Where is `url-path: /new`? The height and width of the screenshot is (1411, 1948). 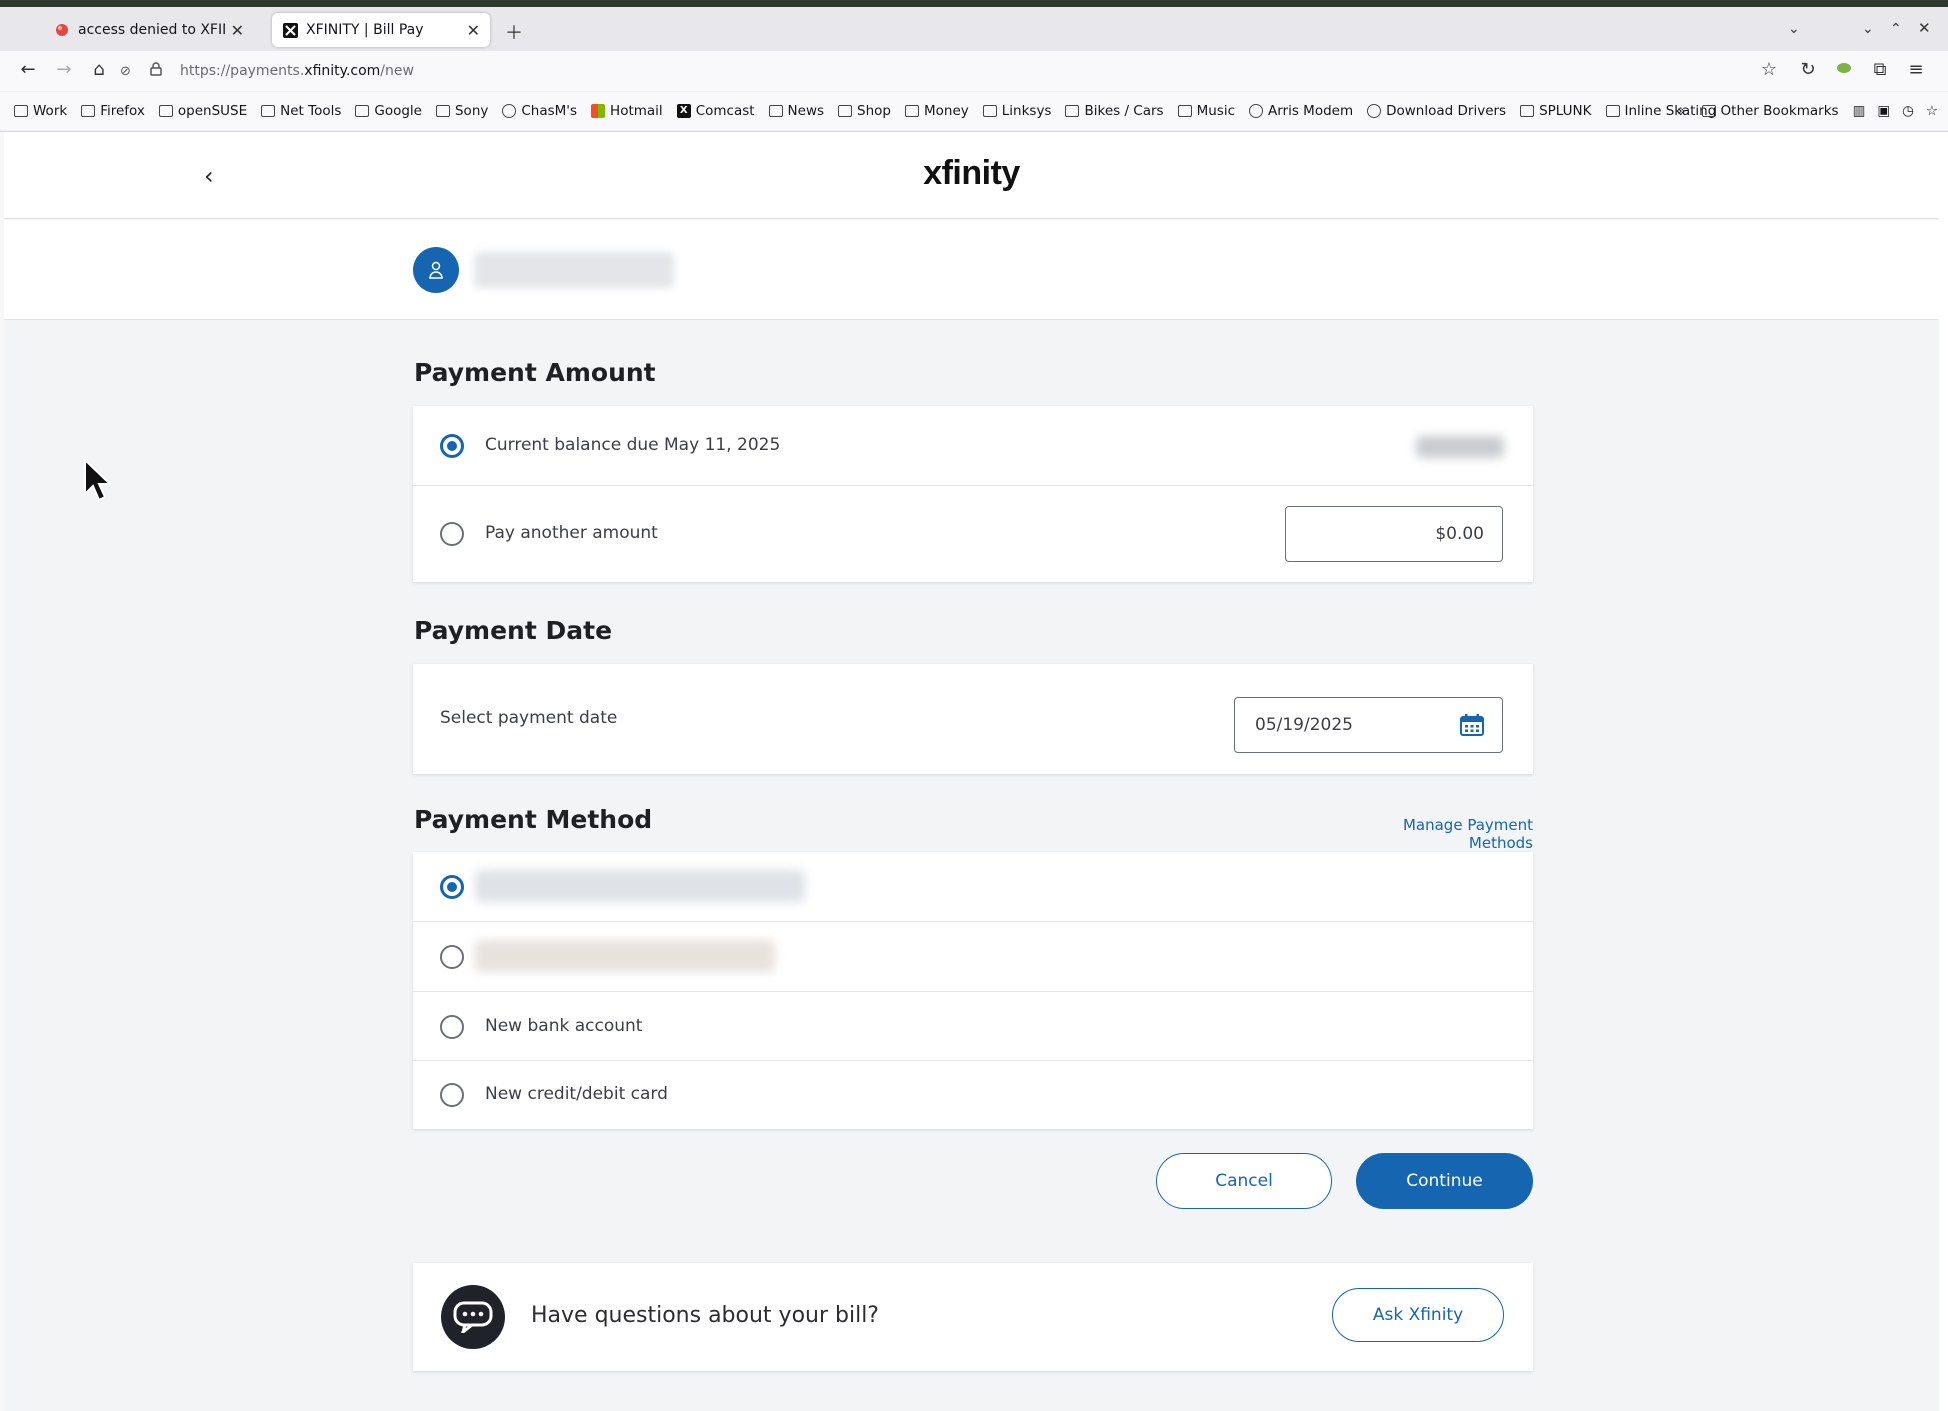 url-path: /new is located at coordinates (397, 71).